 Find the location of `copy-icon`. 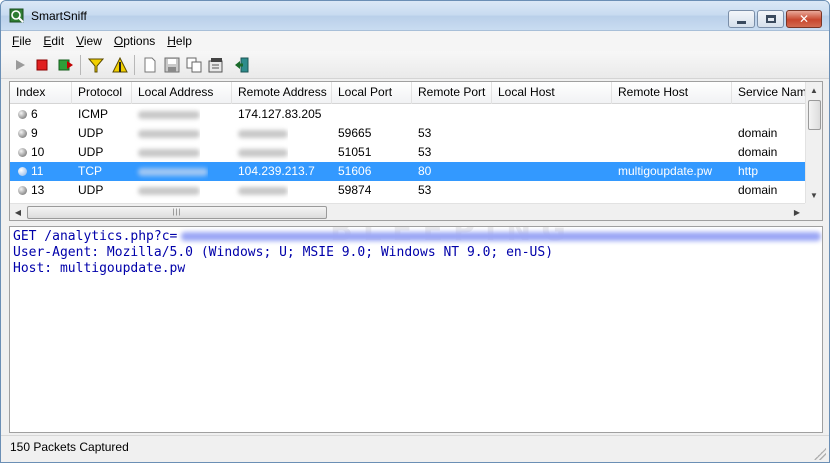

copy-icon is located at coordinates (194, 65).